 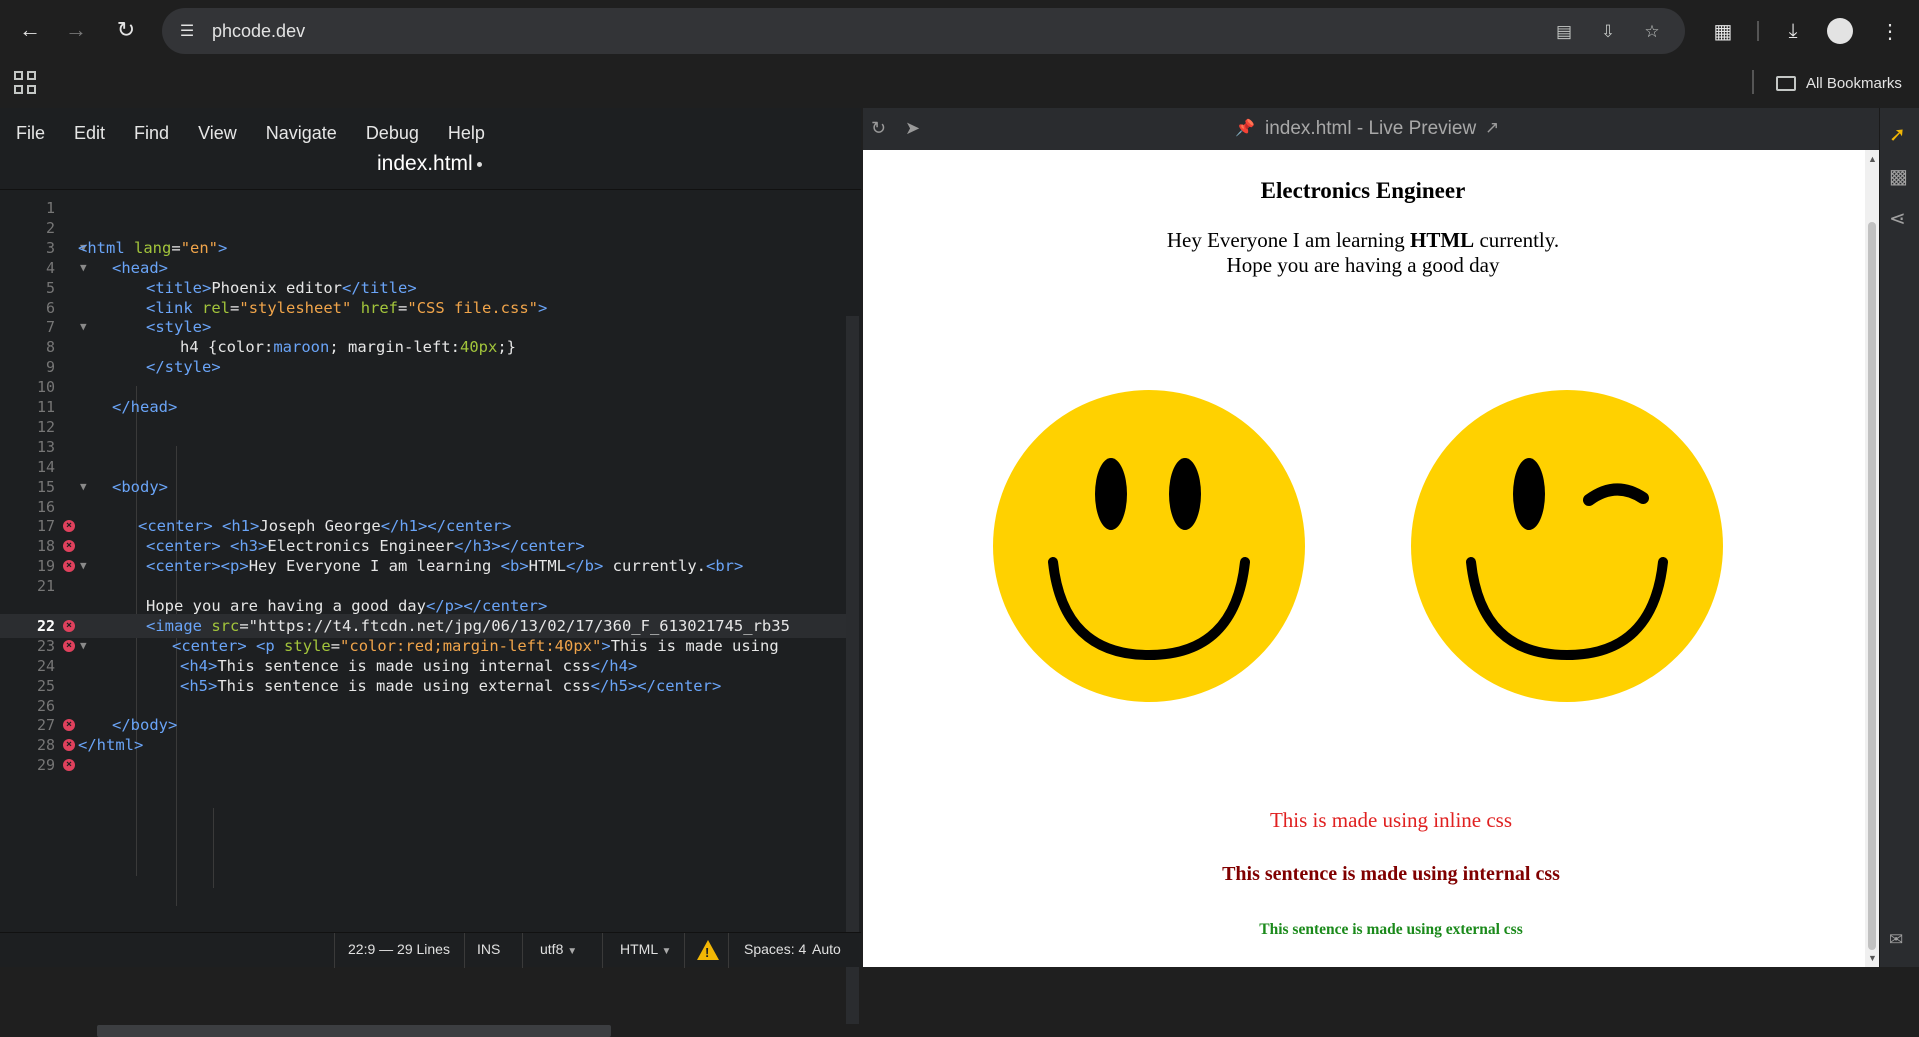 What do you see at coordinates (1363, 190) in the screenshot?
I see `preview-heading: Electronics Engineer` at bounding box center [1363, 190].